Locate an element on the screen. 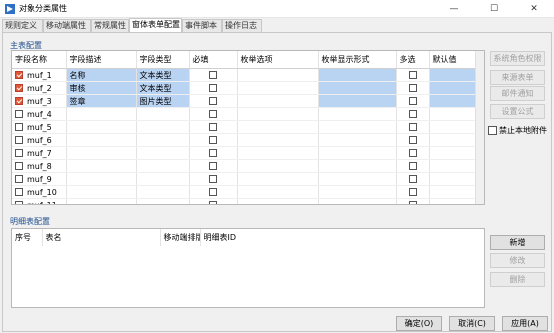 This screenshot has width=554, height=333. field-type-cell: 图片类型 is located at coordinates (163, 101).